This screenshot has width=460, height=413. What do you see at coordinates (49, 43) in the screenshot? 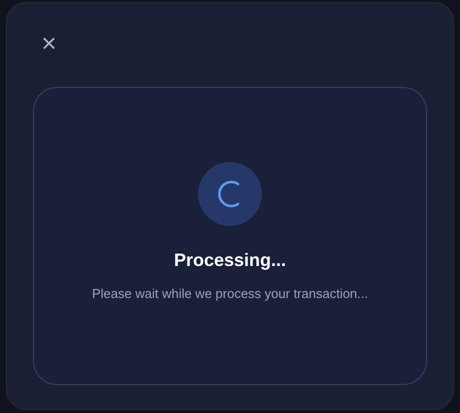
I see `close-button: ×` at bounding box center [49, 43].